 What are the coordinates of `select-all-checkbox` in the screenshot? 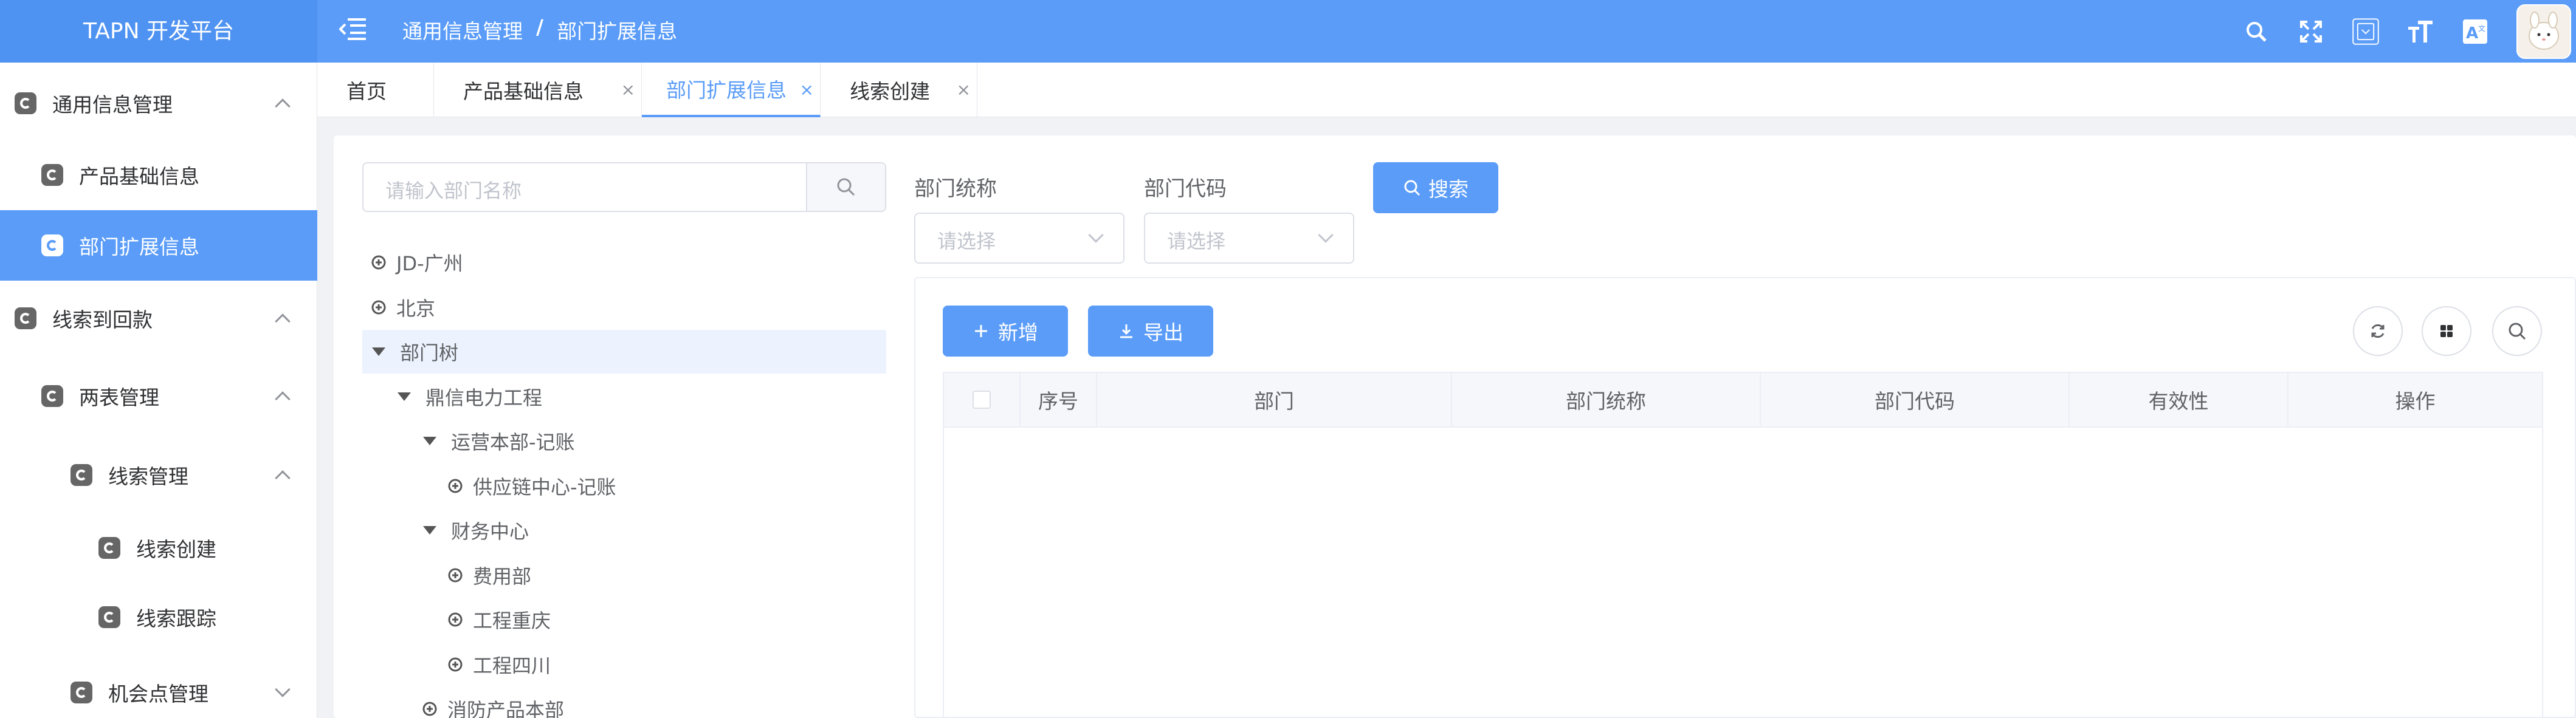 It's located at (982, 400).